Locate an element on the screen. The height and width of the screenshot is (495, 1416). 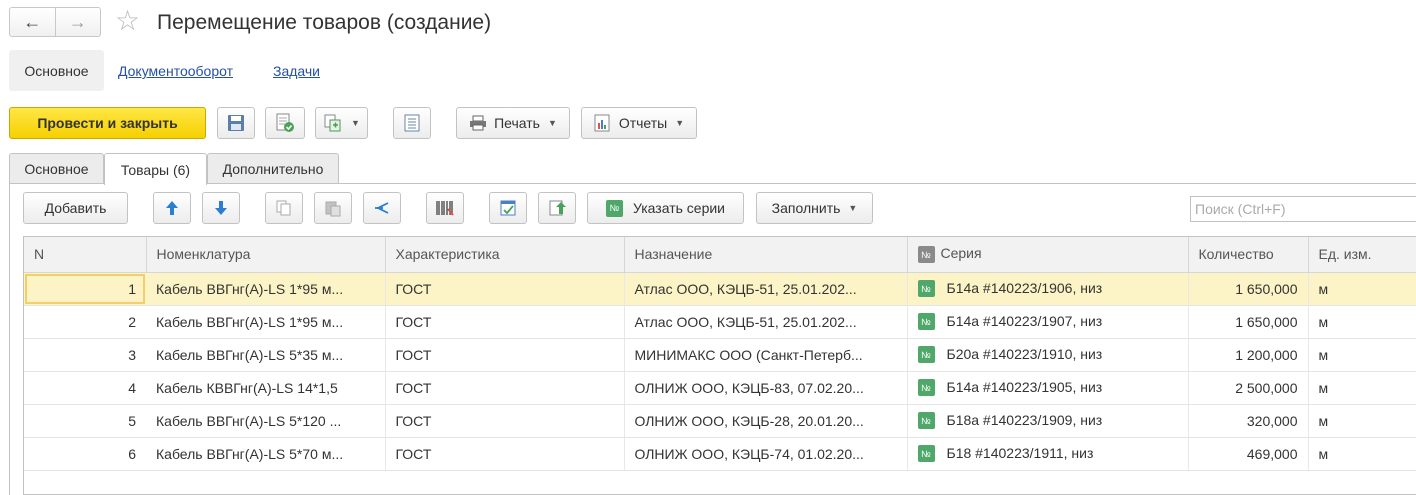
series-value: Б18а #140223/1909, низ is located at coordinates (1024, 419).